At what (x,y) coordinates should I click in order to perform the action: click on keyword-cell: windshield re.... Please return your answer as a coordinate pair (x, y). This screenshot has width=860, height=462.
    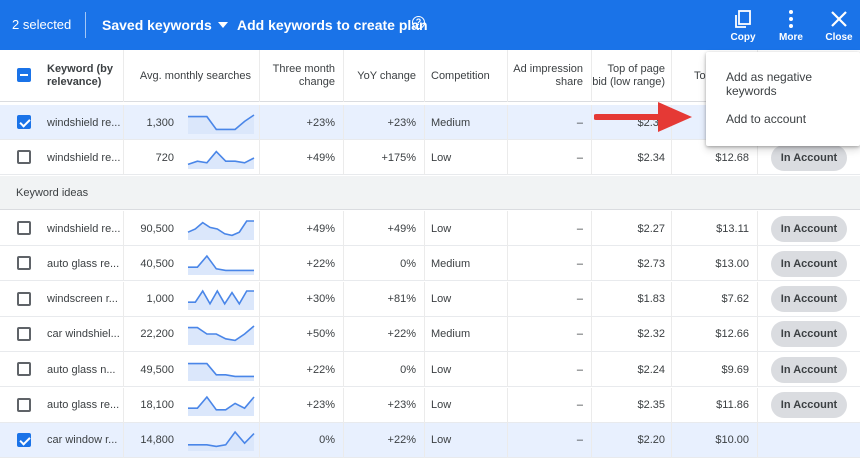
    Looking at the image, I should click on (82, 157).